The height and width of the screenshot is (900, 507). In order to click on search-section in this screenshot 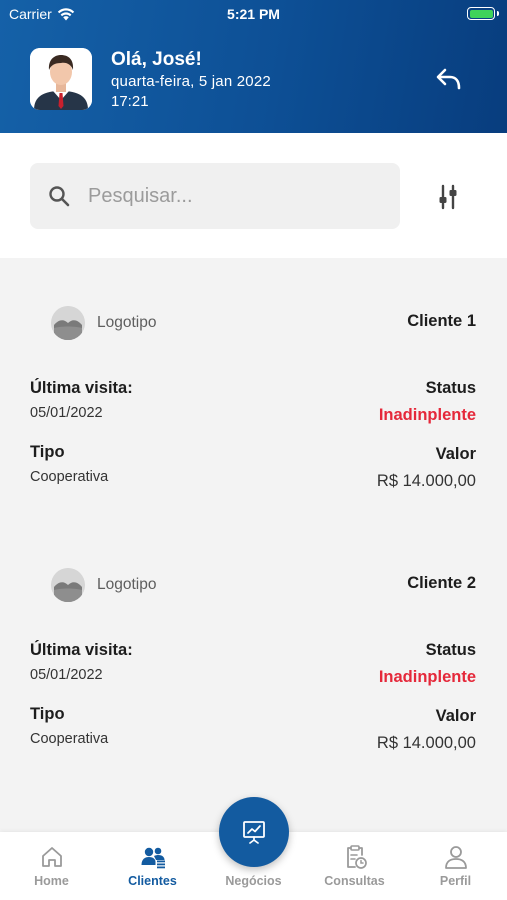, I will do `click(253, 195)`.